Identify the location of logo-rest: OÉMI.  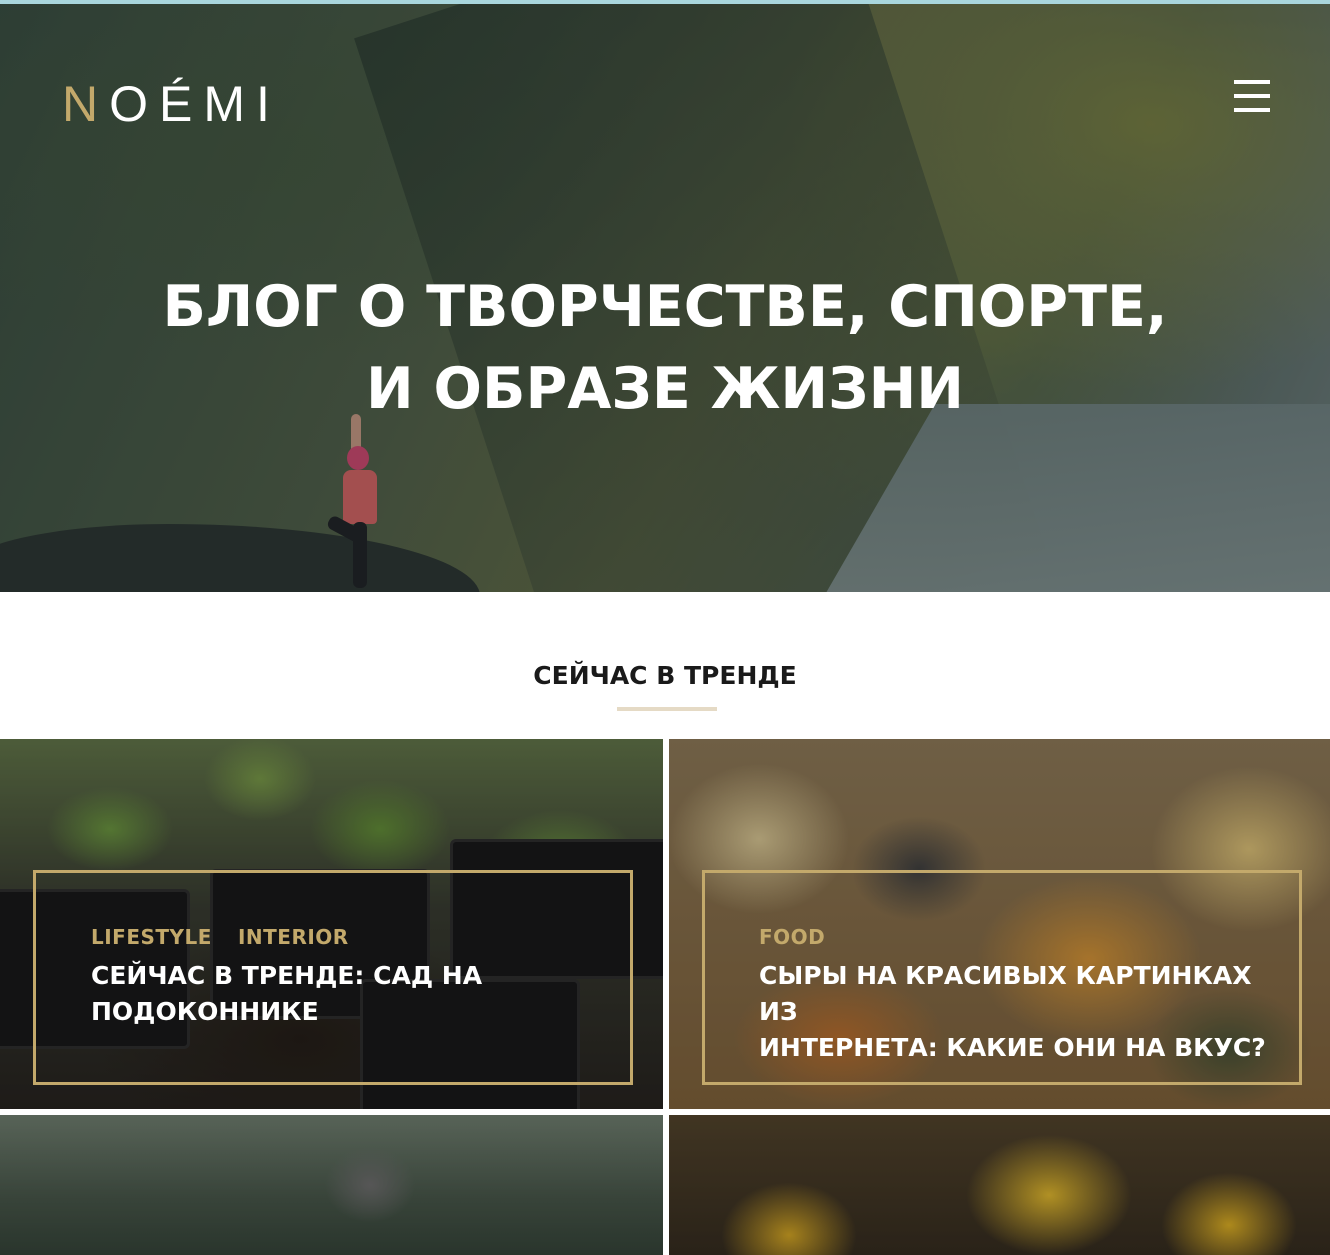
(195, 104).